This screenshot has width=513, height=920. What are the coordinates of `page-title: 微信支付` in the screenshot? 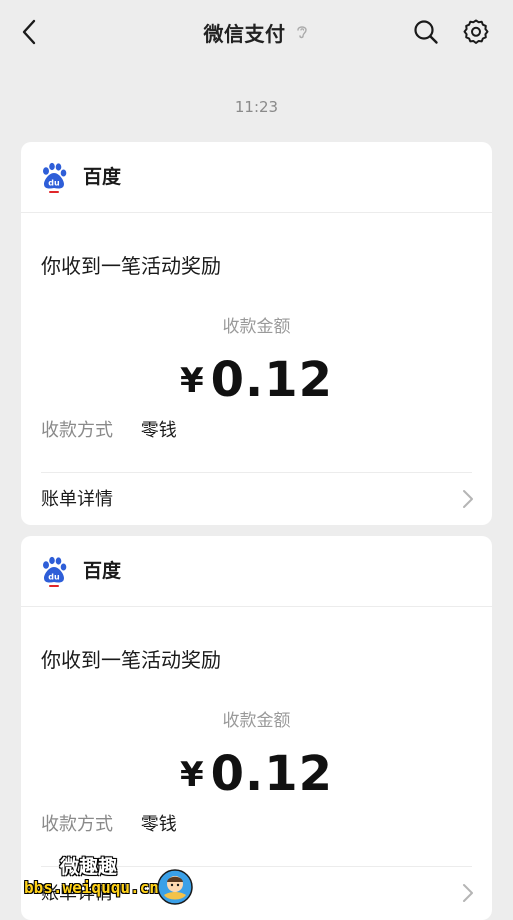 It's located at (244, 33).